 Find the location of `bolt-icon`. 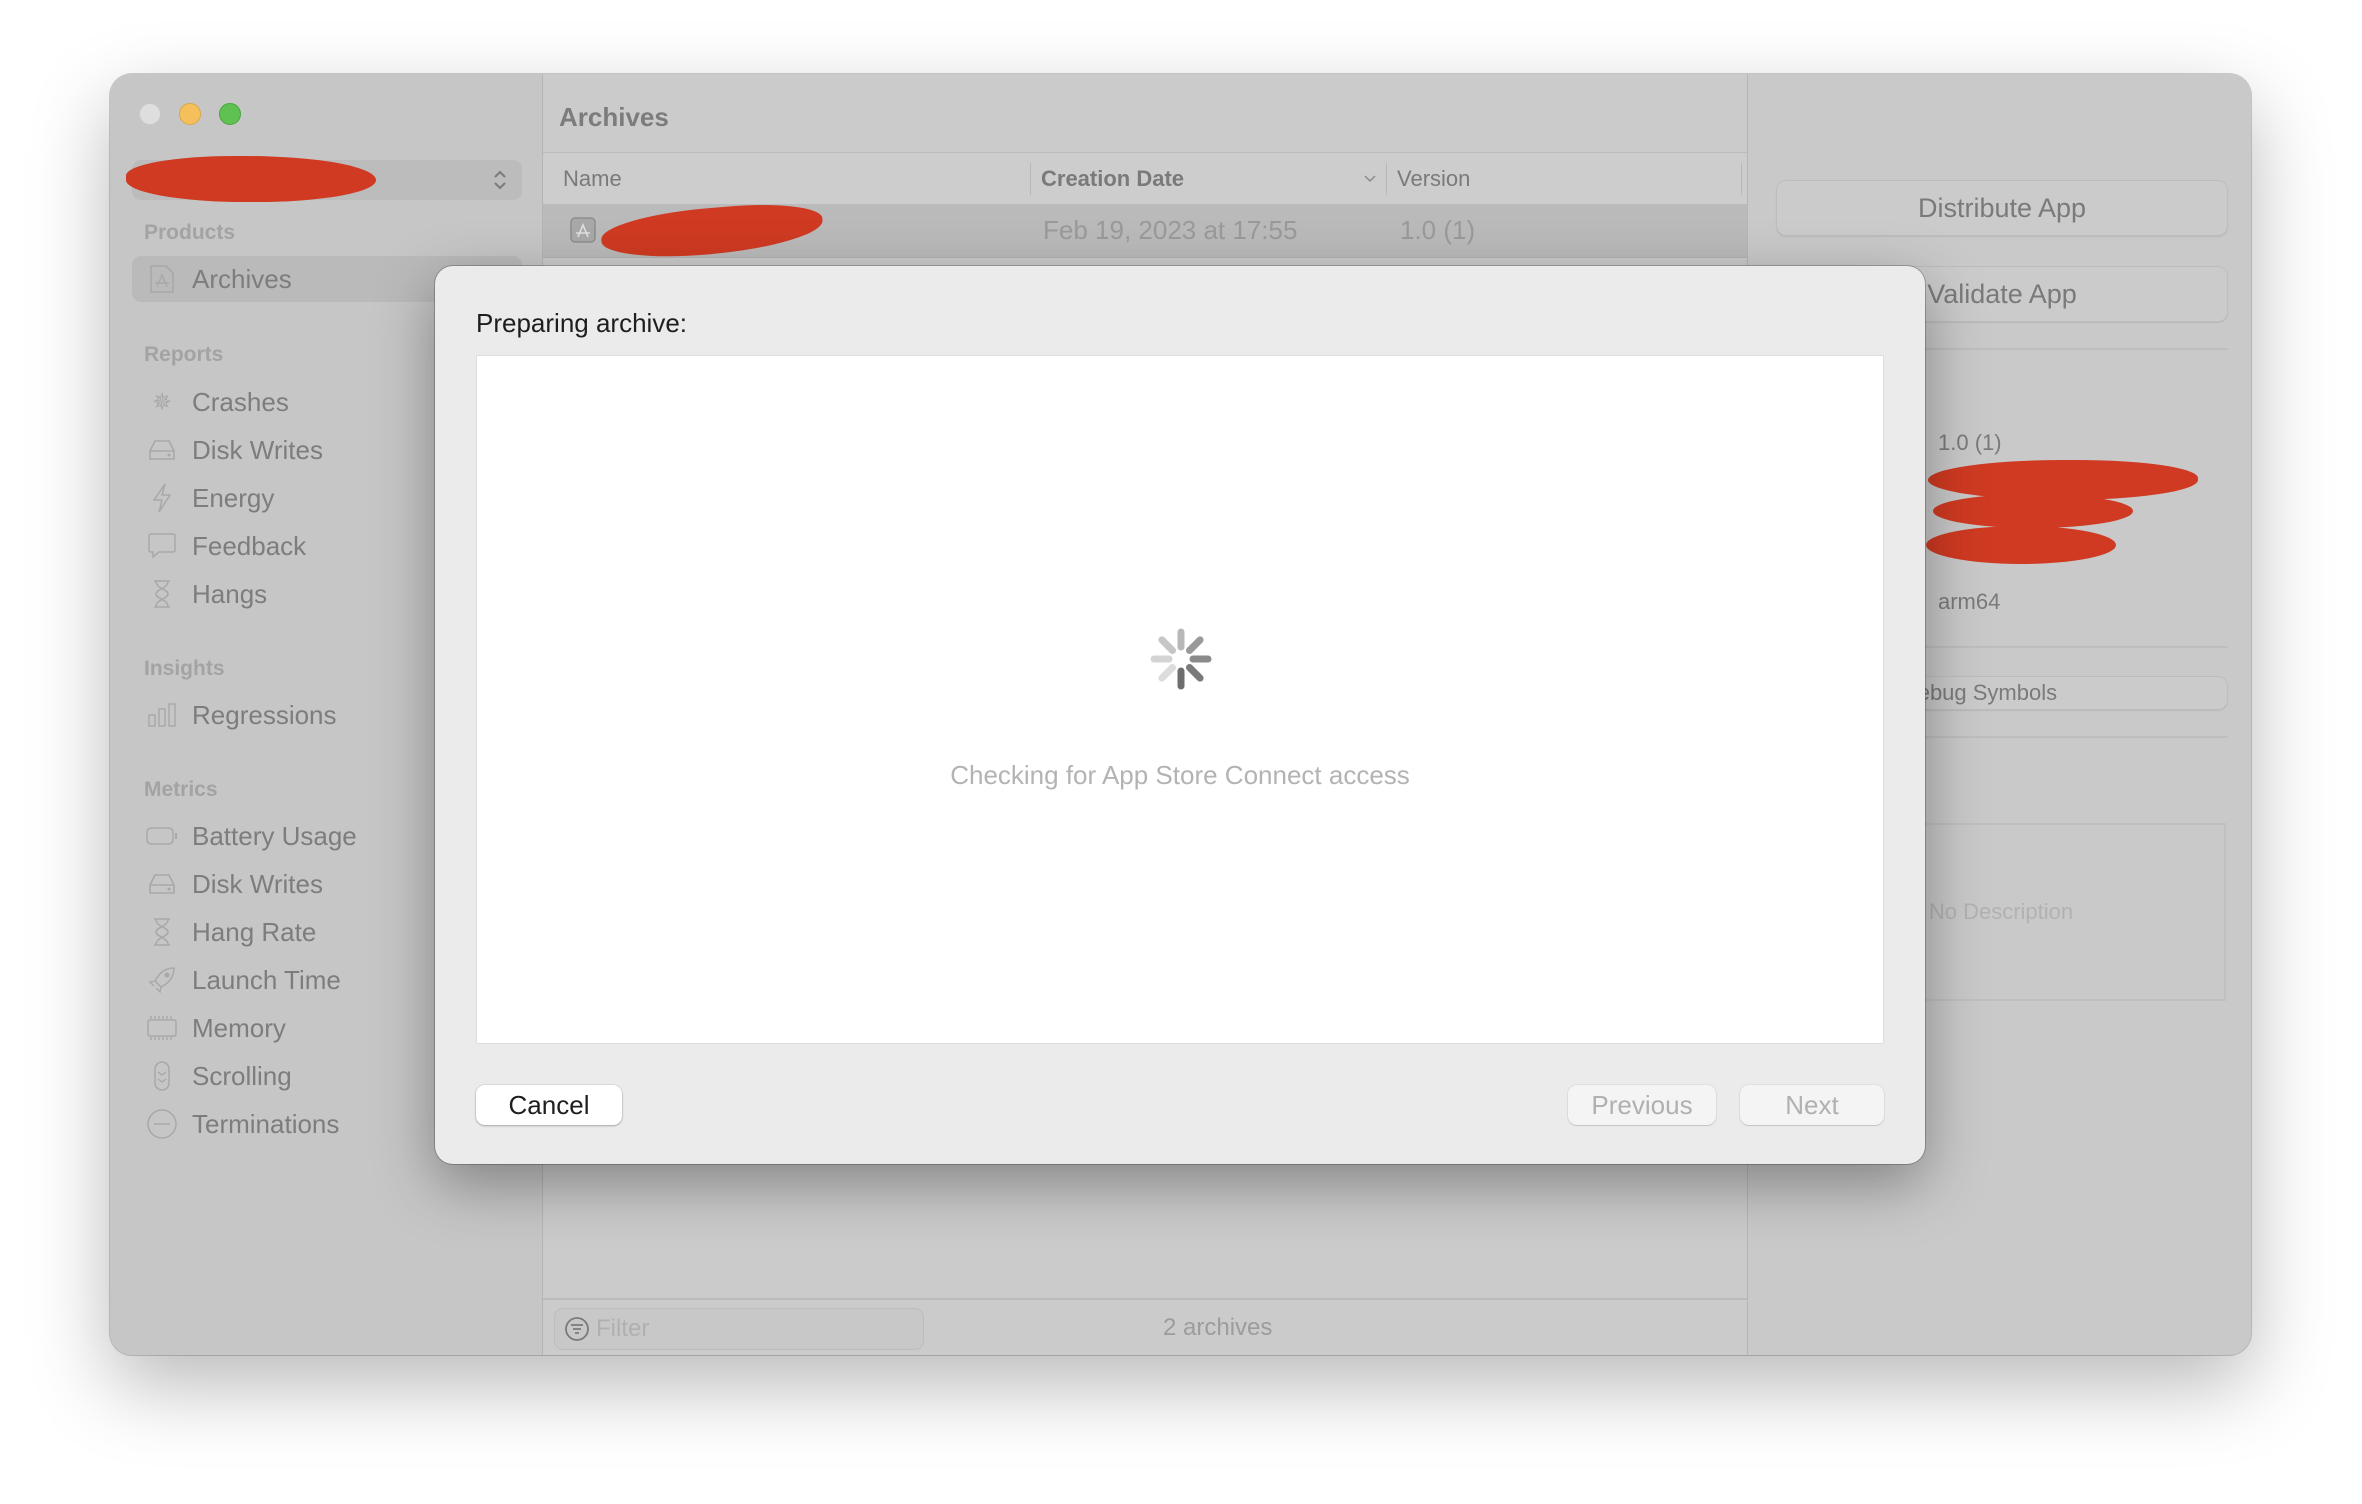

bolt-icon is located at coordinates (162, 498).